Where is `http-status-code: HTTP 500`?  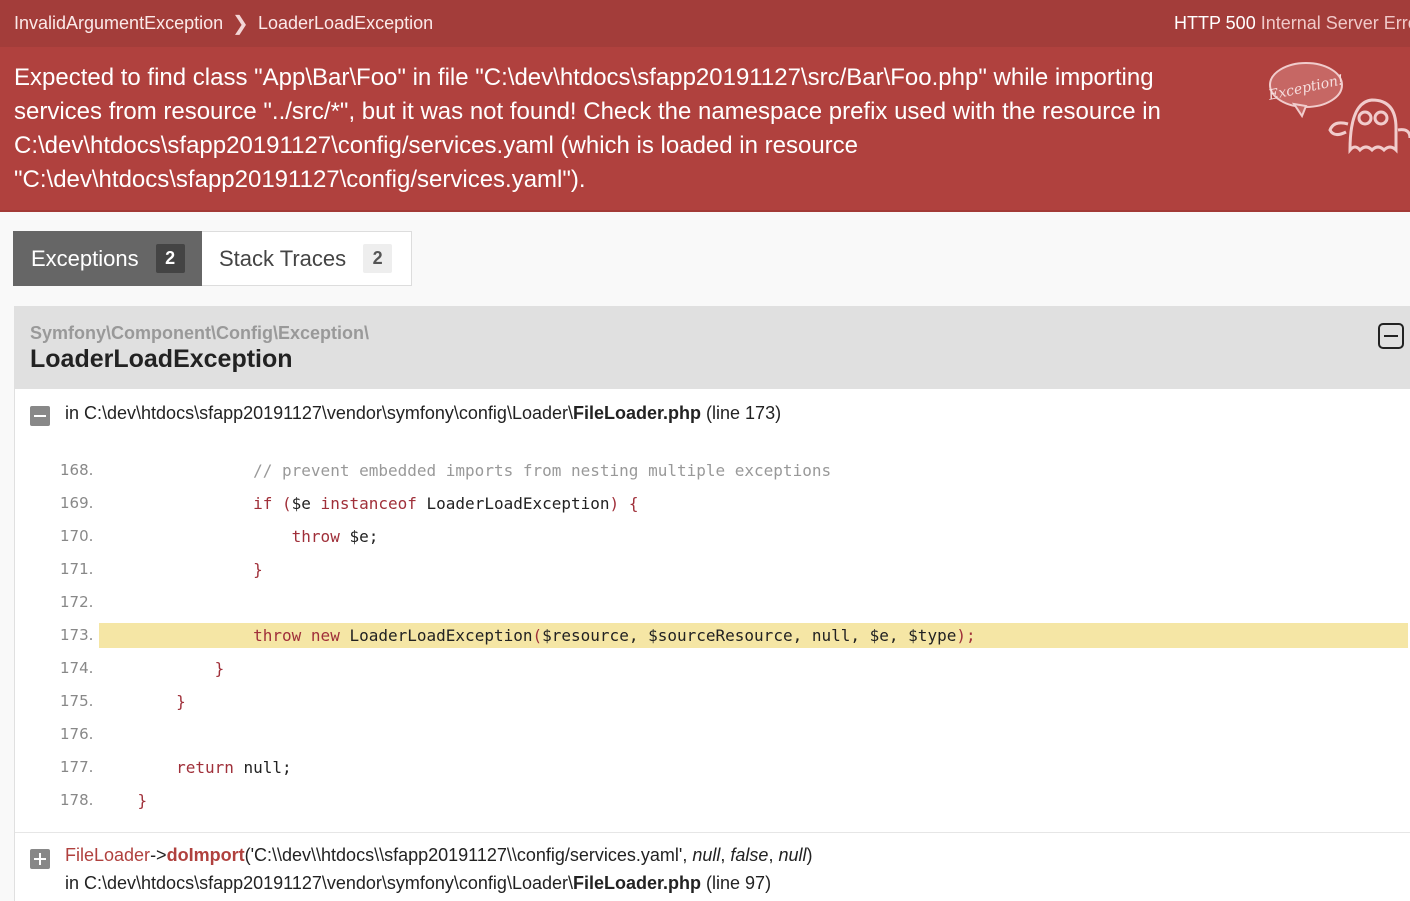 http-status-code: HTTP 500 is located at coordinates (1215, 23).